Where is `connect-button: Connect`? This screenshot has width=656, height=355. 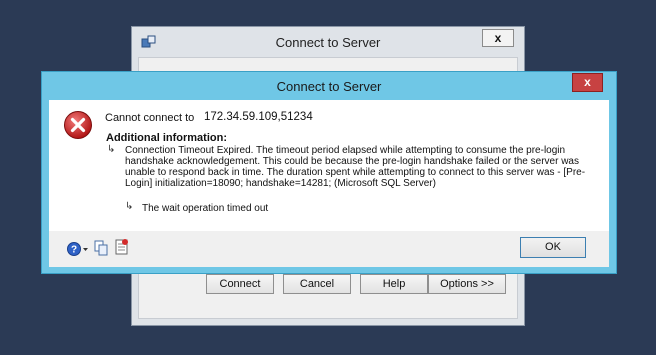
connect-button: Connect is located at coordinates (240, 284).